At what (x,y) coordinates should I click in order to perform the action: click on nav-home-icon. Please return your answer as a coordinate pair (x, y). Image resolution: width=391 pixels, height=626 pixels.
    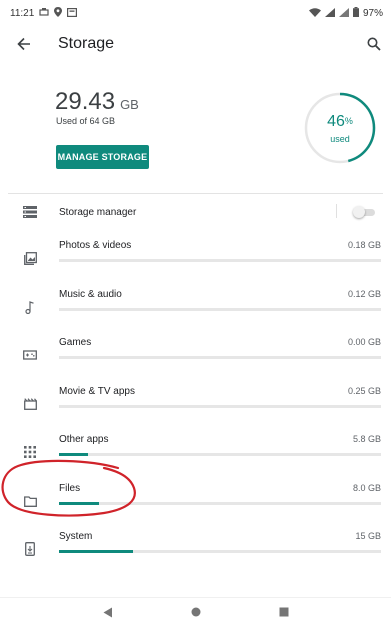
    Looking at the image, I should click on (195, 612).